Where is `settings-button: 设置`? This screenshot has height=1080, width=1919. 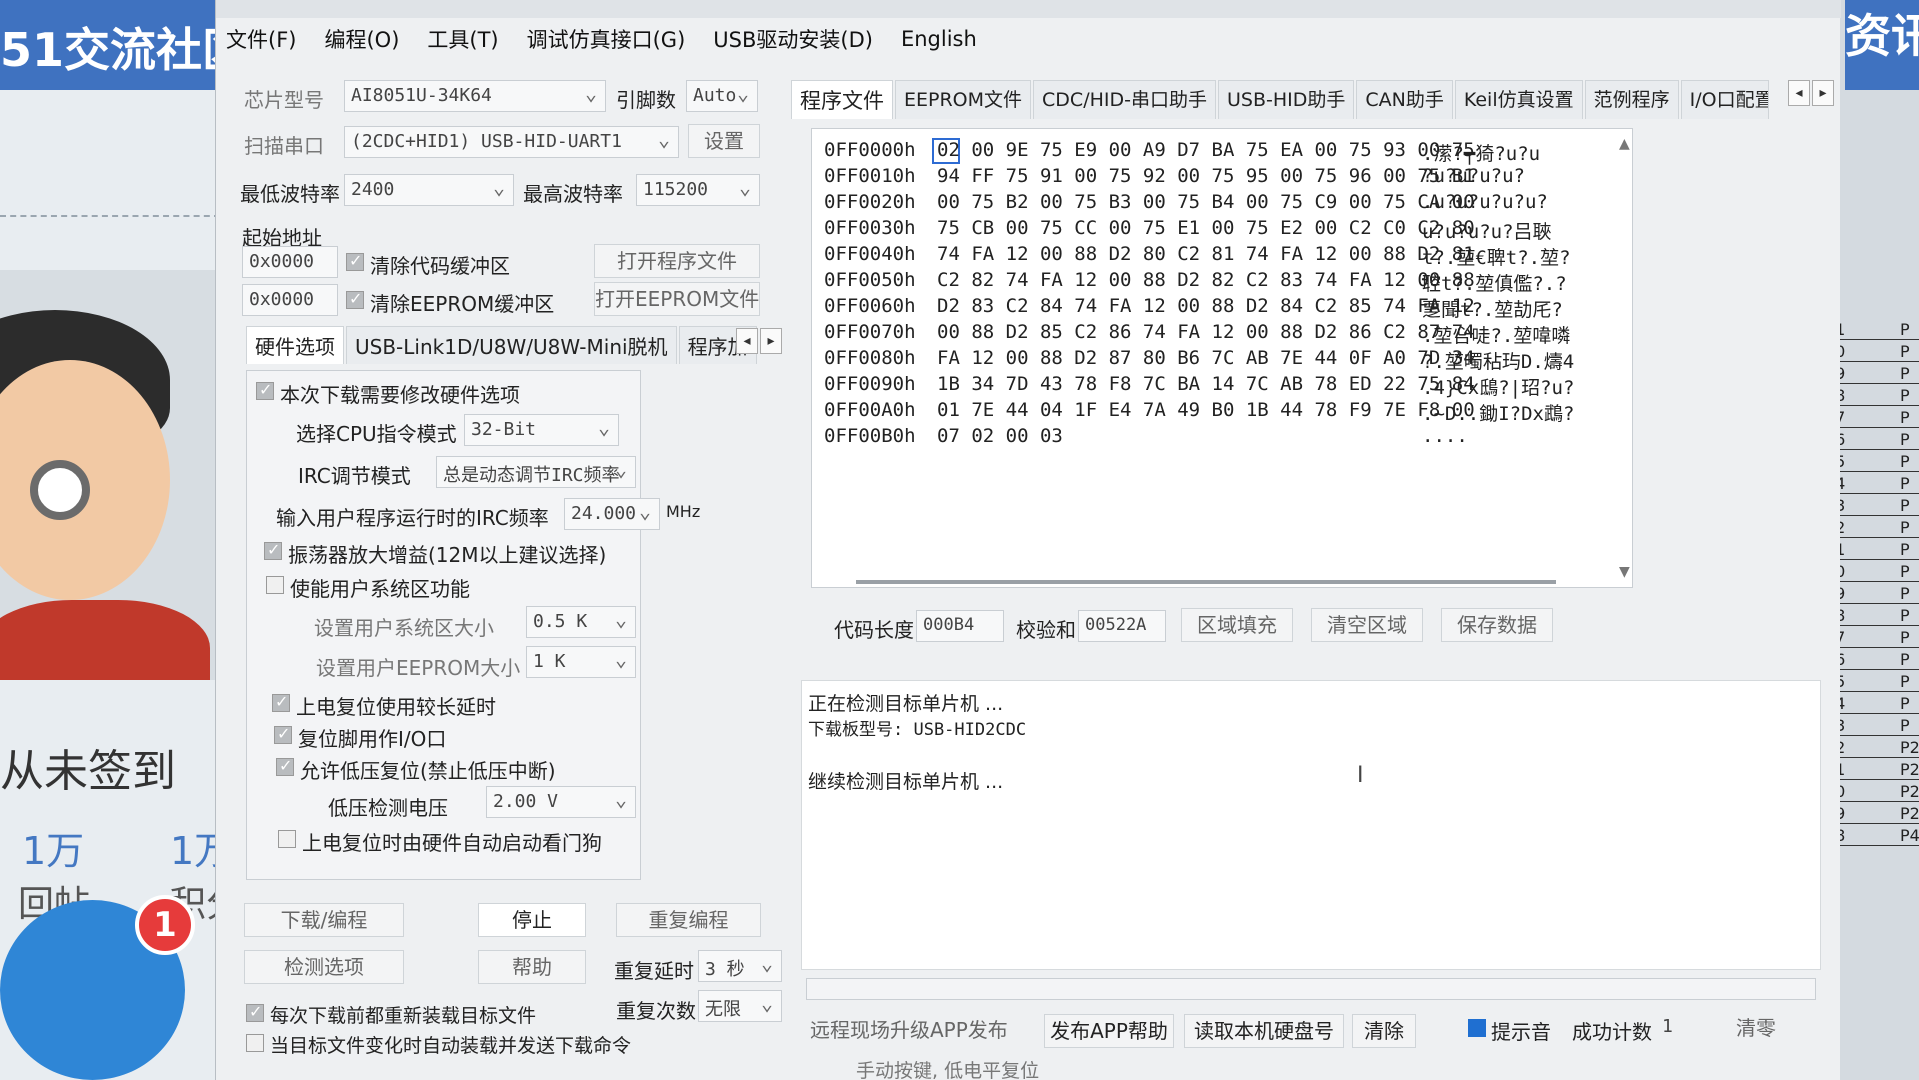 settings-button: 设置 is located at coordinates (724, 141).